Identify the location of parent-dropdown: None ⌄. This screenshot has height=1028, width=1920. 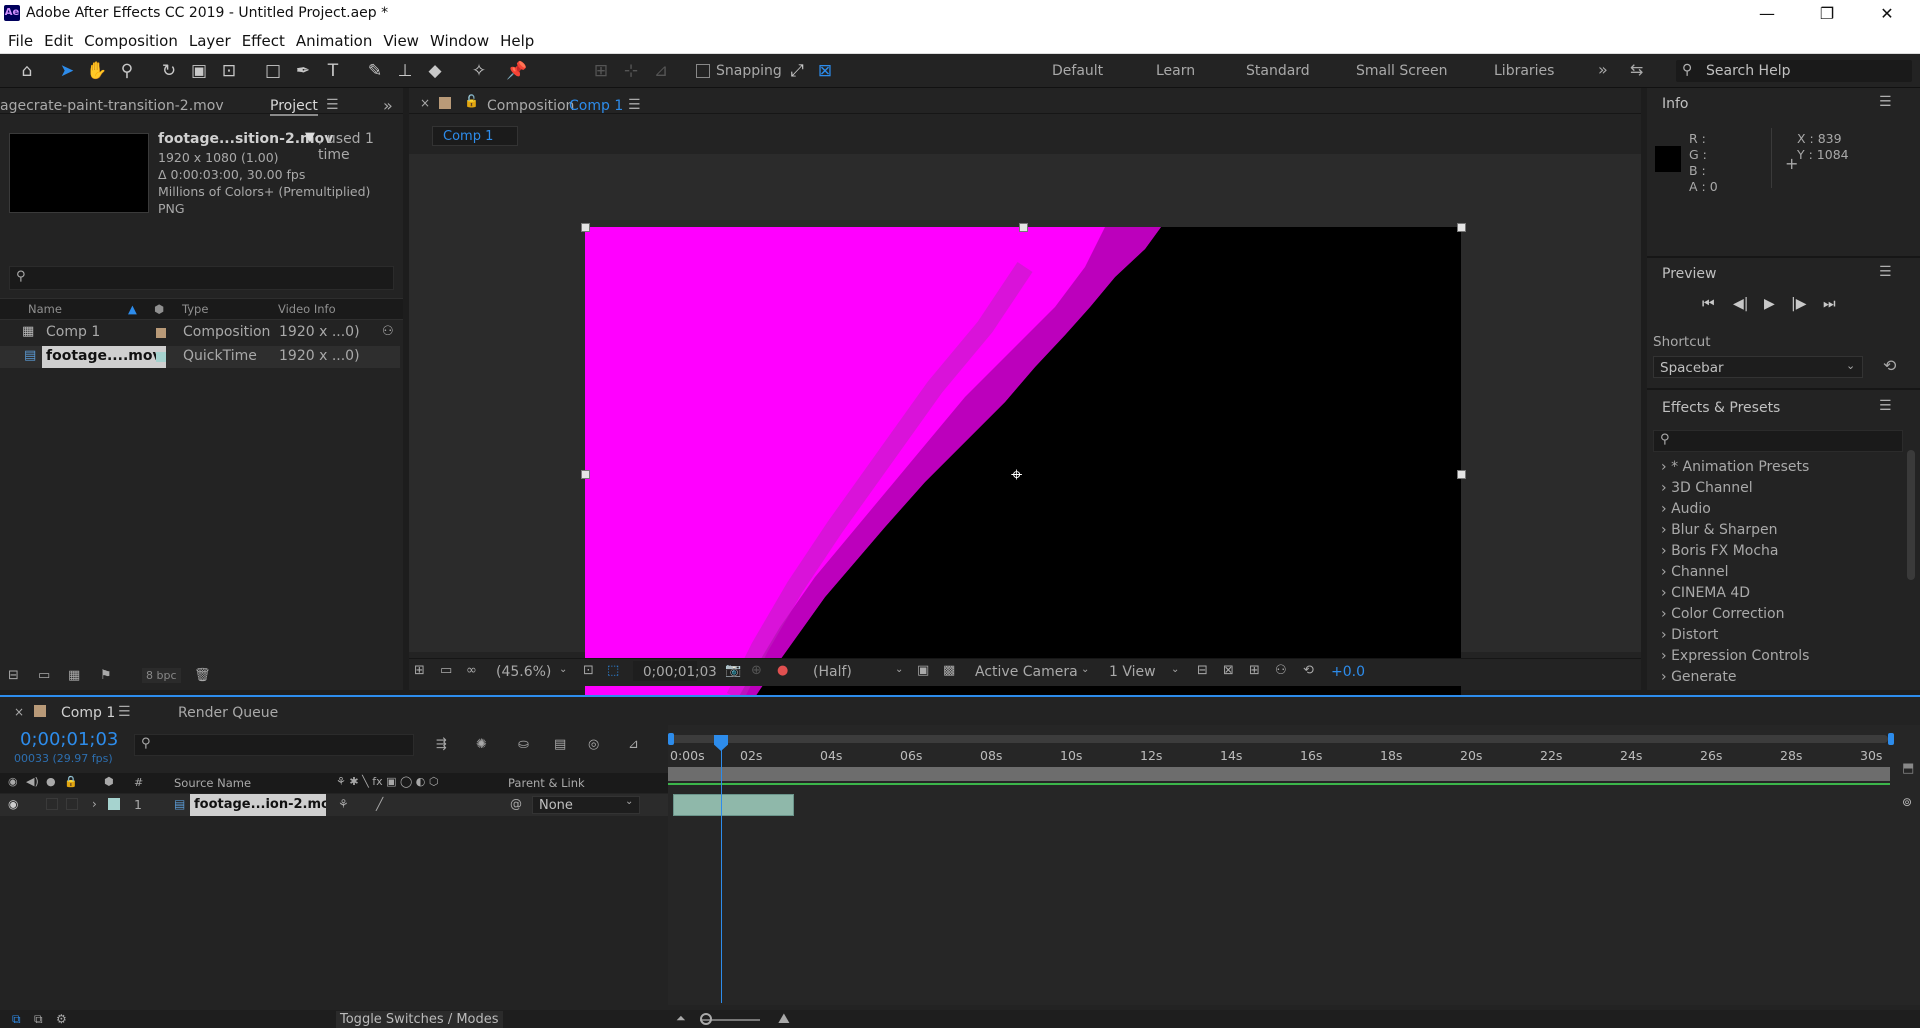
(586, 805).